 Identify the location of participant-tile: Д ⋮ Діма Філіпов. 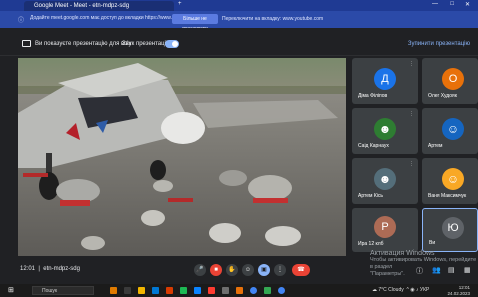
(385, 81).